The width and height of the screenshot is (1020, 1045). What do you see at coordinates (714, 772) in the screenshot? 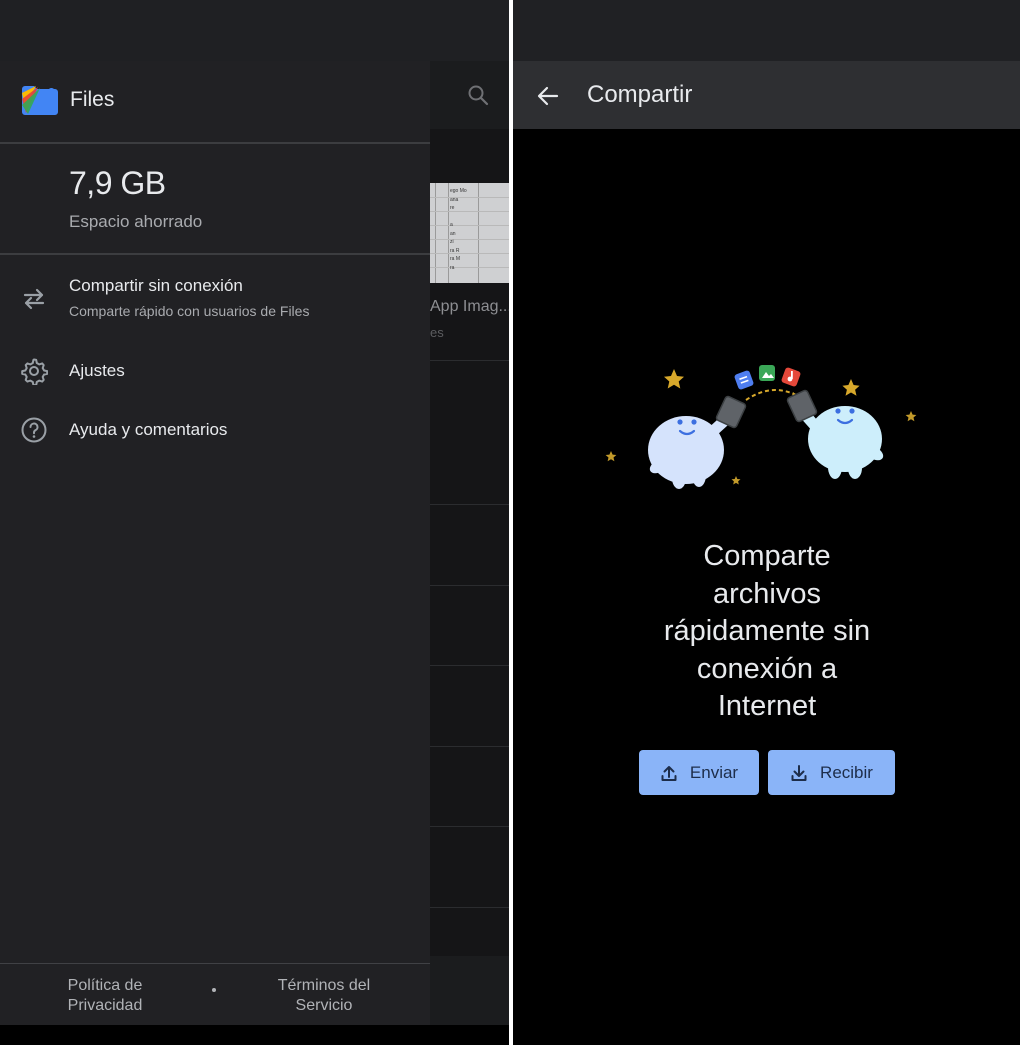
I see `send-button-label: Enviar` at bounding box center [714, 772].